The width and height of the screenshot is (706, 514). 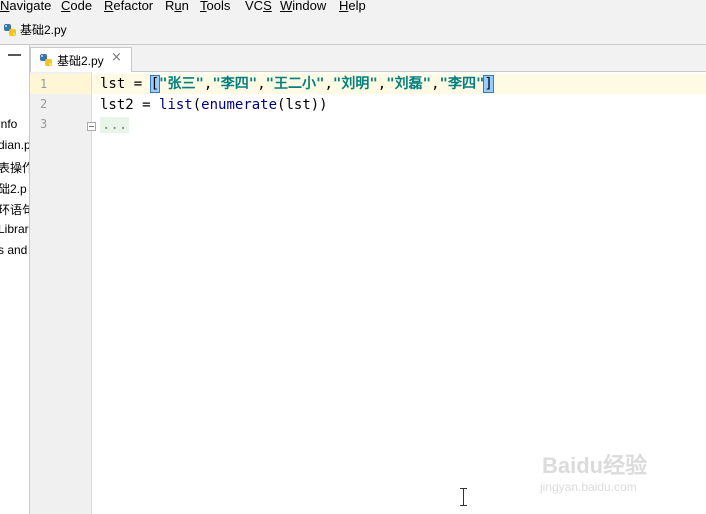 I want to click on menu-run: Run, so click(x=177, y=6).